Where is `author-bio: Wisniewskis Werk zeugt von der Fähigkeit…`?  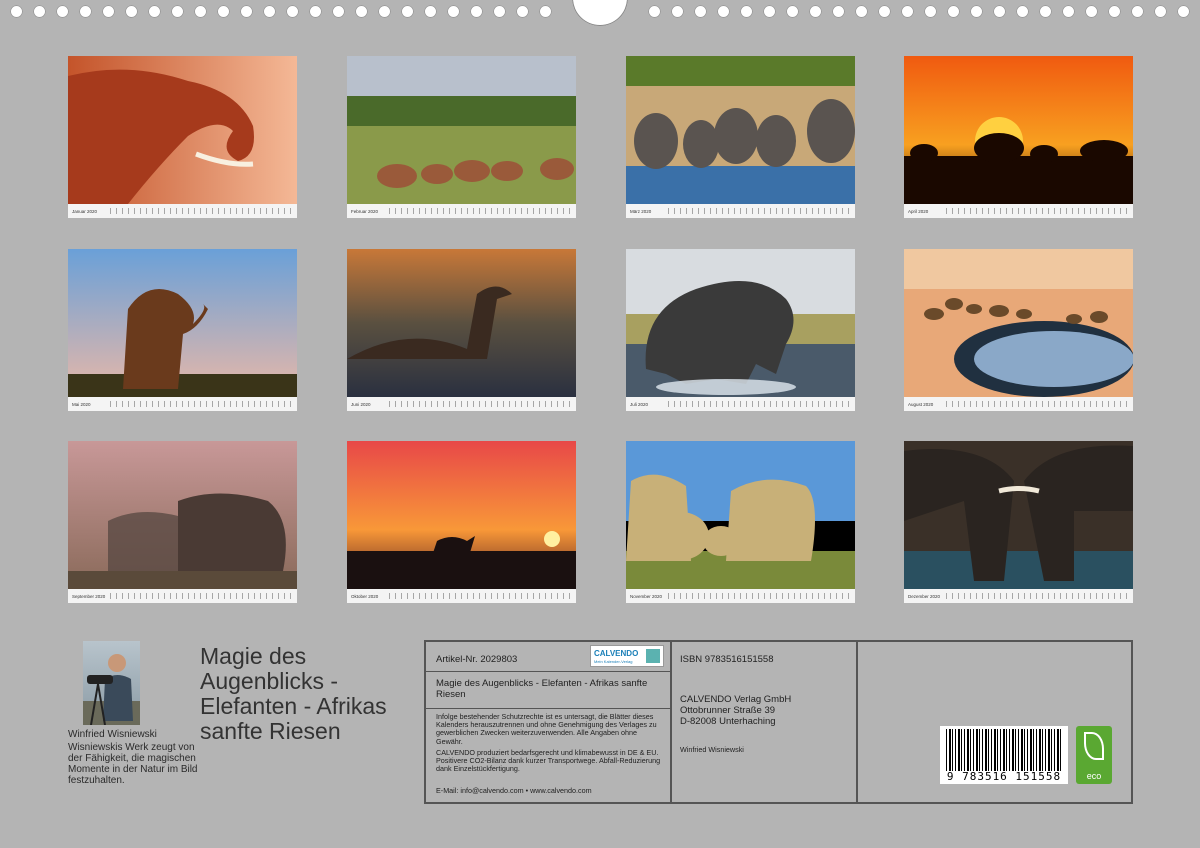 author-bio: Wisniewskis Werk zeugt von der Fähigkeit… is located at coordinates (133, 764).